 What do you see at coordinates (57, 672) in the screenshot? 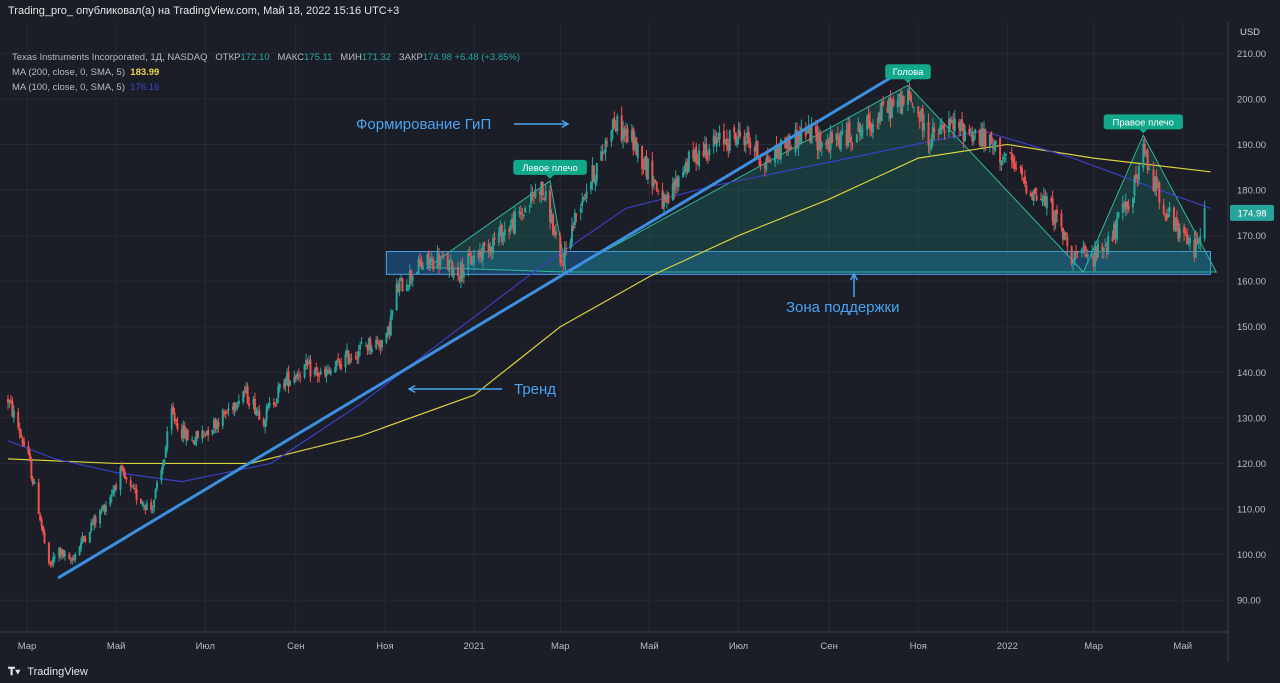
I see `footer-brand: TradingView` at bounding box center [57, 672].